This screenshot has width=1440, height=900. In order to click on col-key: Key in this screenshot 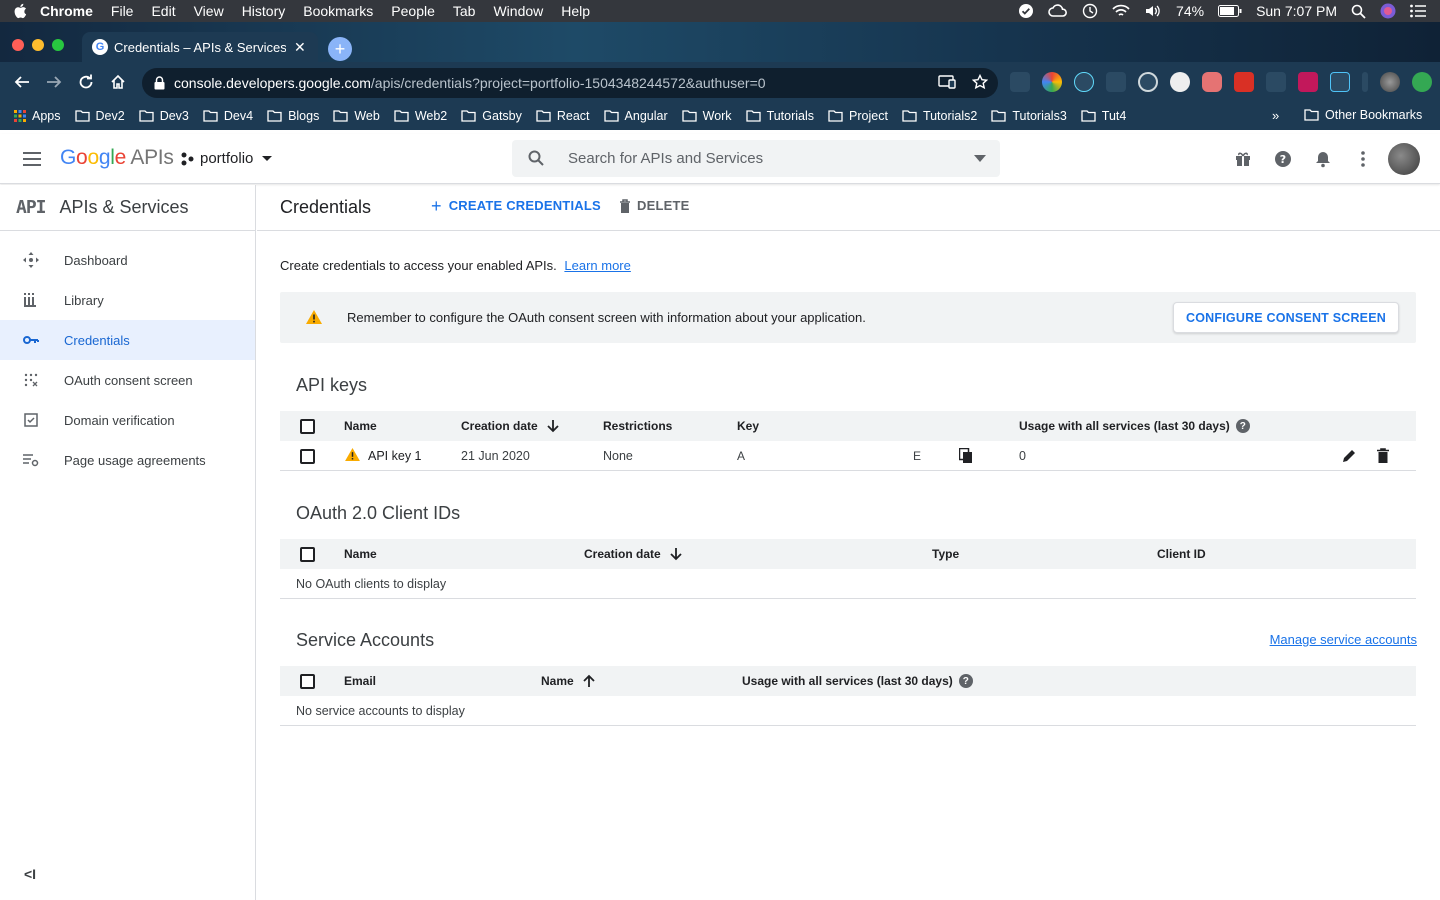, I will do `click(748, 426)`.